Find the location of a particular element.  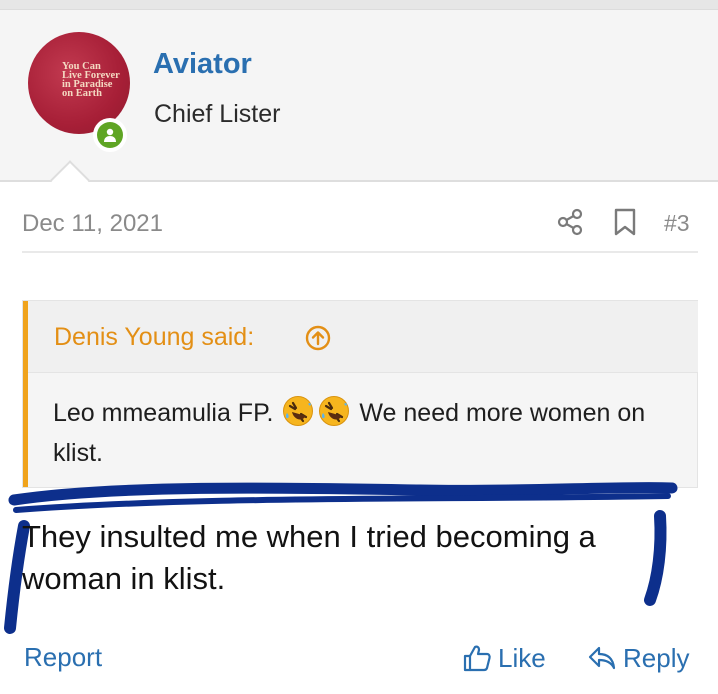

user-online-icon is located at coordinates (110, 135).